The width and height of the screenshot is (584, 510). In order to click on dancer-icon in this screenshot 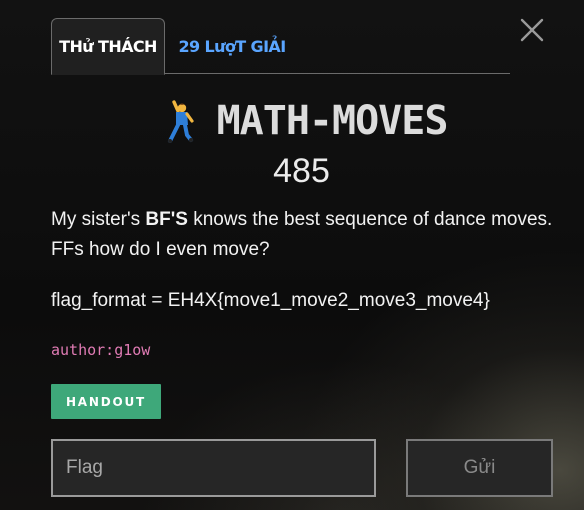, I will do `click(180, 121)`.